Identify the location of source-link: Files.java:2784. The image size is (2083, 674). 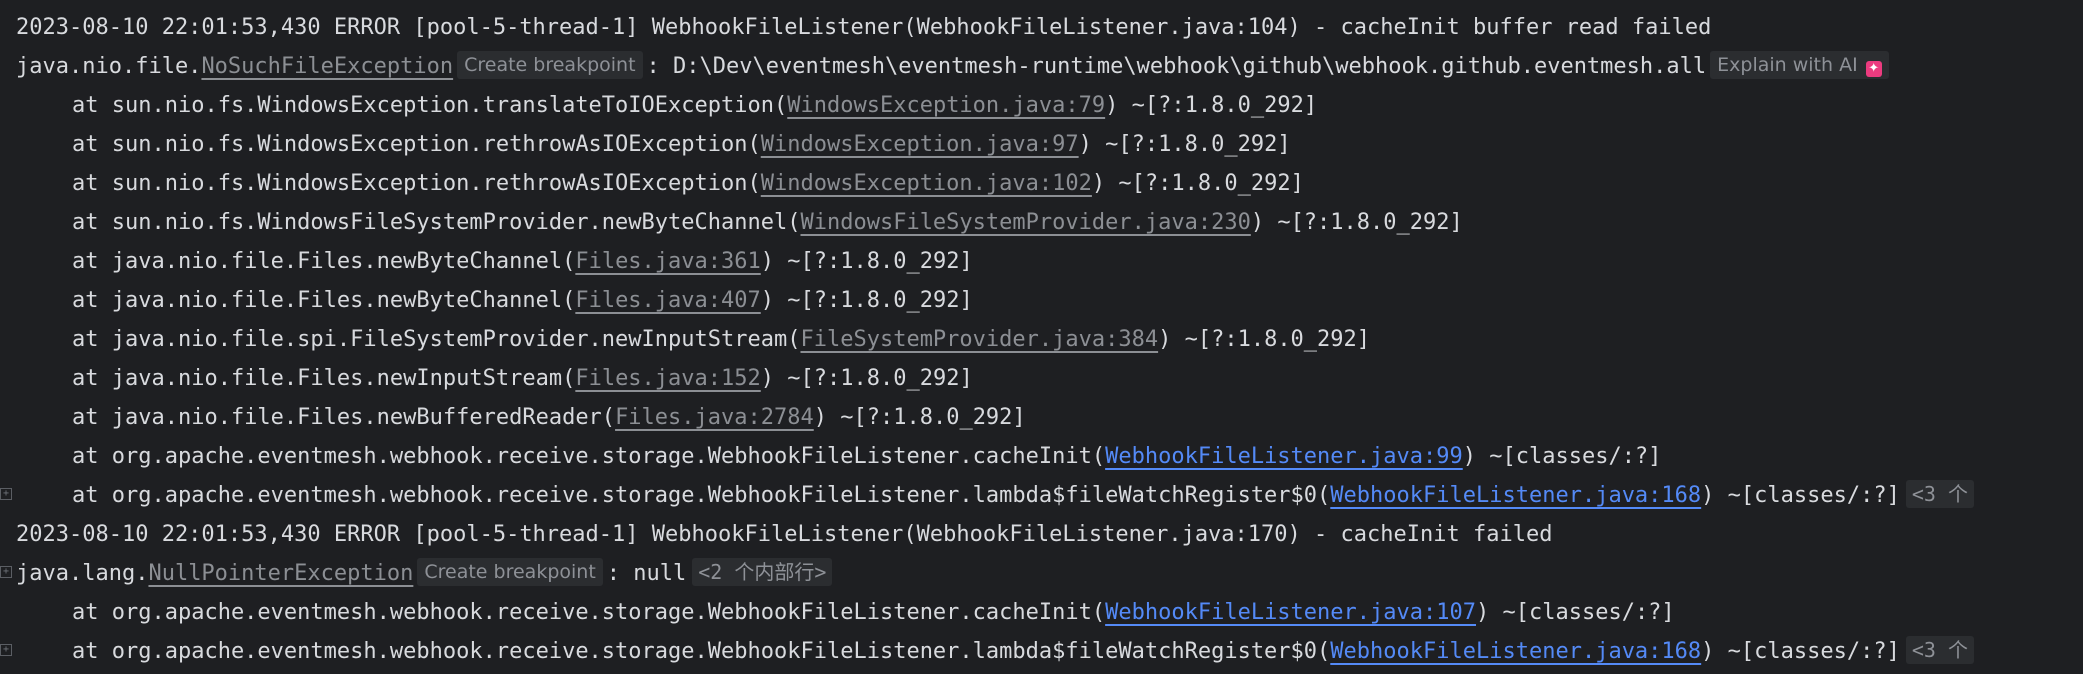
(714, 417).